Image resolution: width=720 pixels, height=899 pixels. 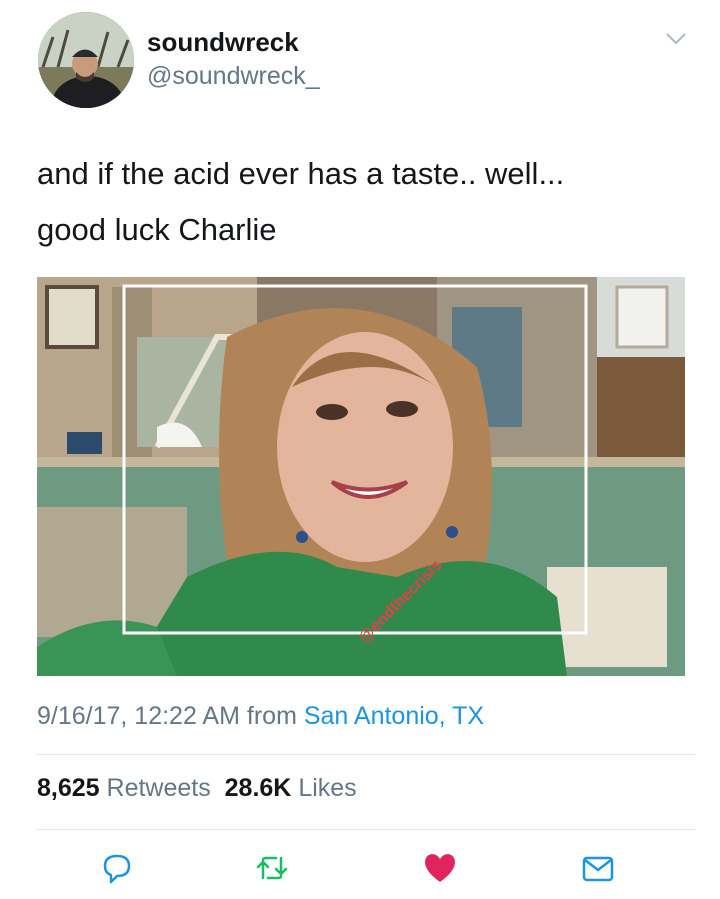 What do you see at coordinates (157, 229) in the screenshot?
I see `tweet-text-line: good luck Charlie` at bounding box center [157, 229].